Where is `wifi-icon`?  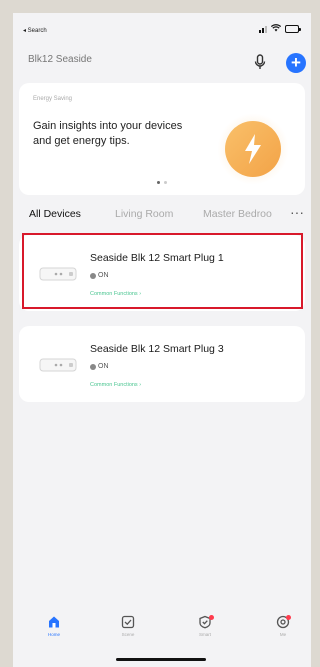
wifi-icon is located at coordinates (276, 29).